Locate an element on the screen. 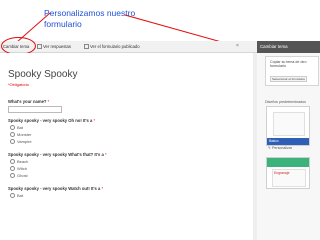  theme-card-basic: Básico is located at coordinates (288, 126).